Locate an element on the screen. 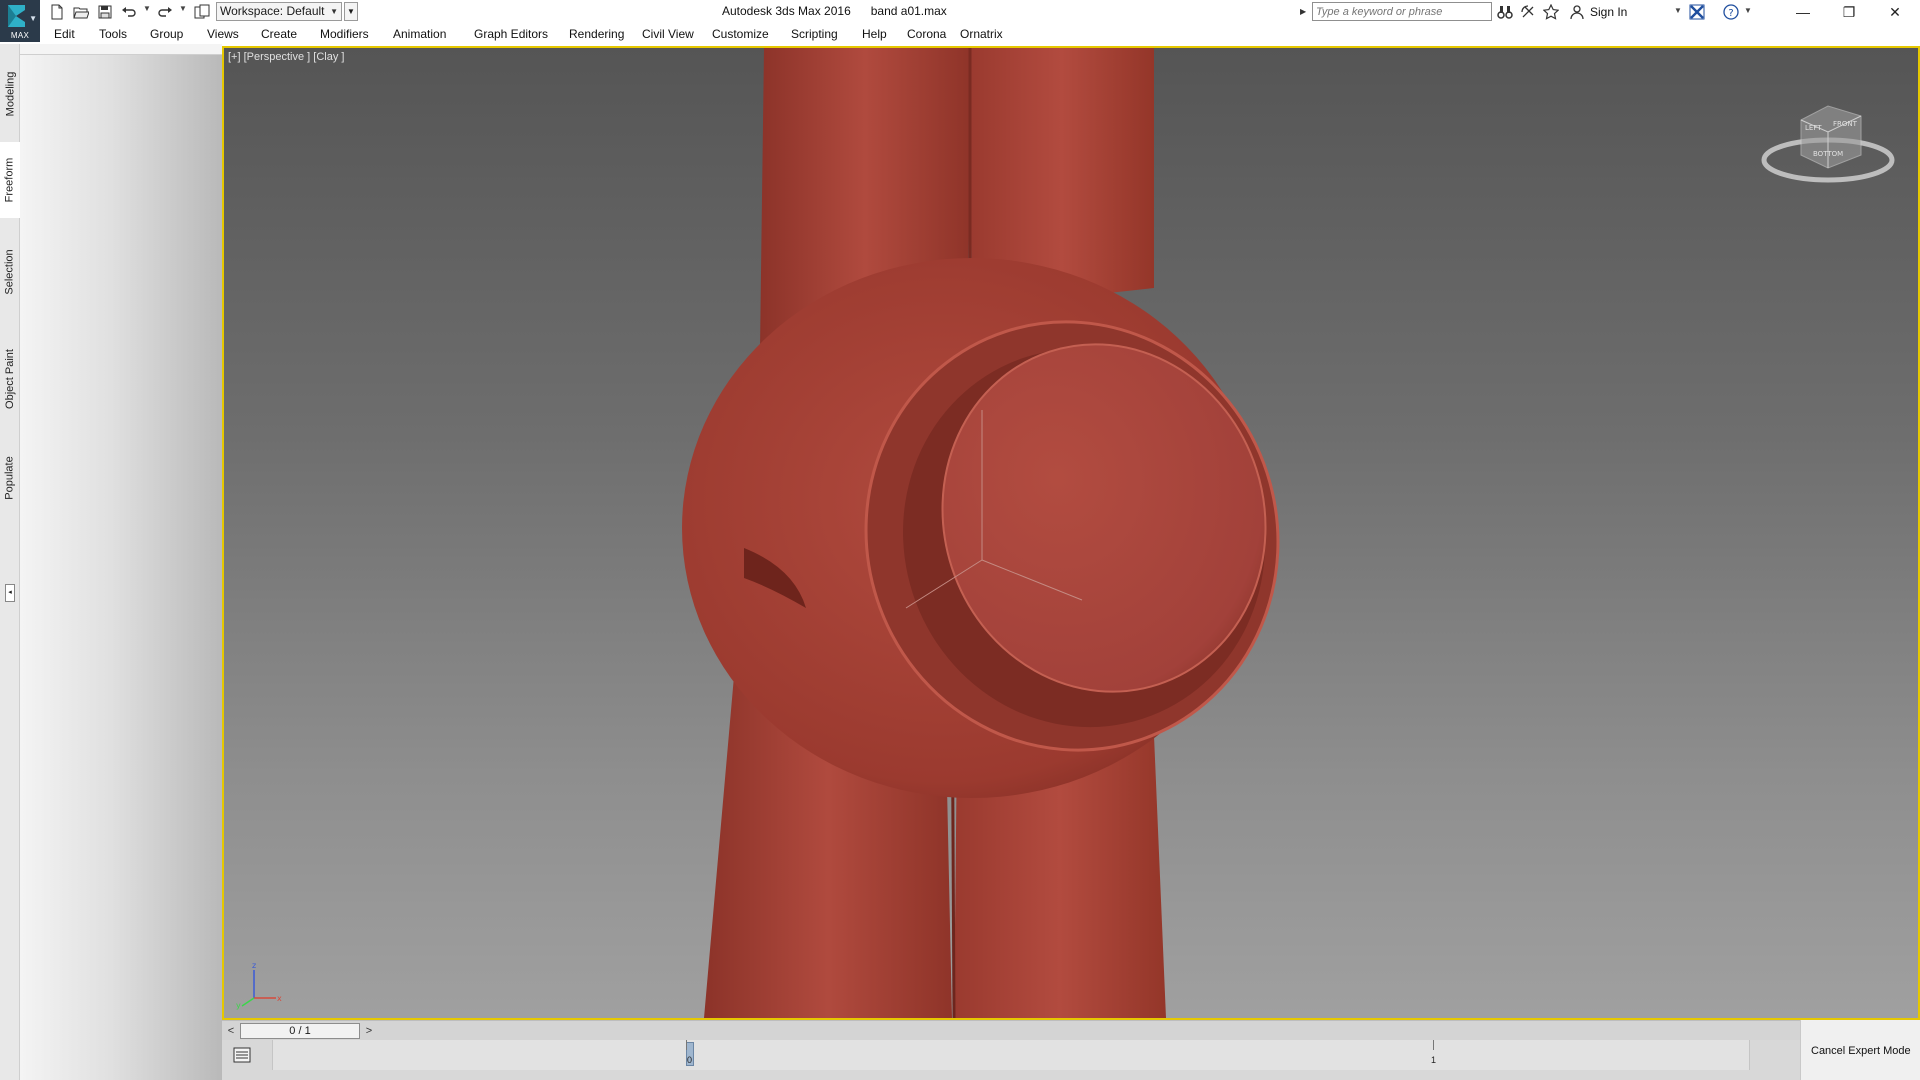 The image size is (1920, 1080). exchange-x-icon is located at coordinates (1697, 12).